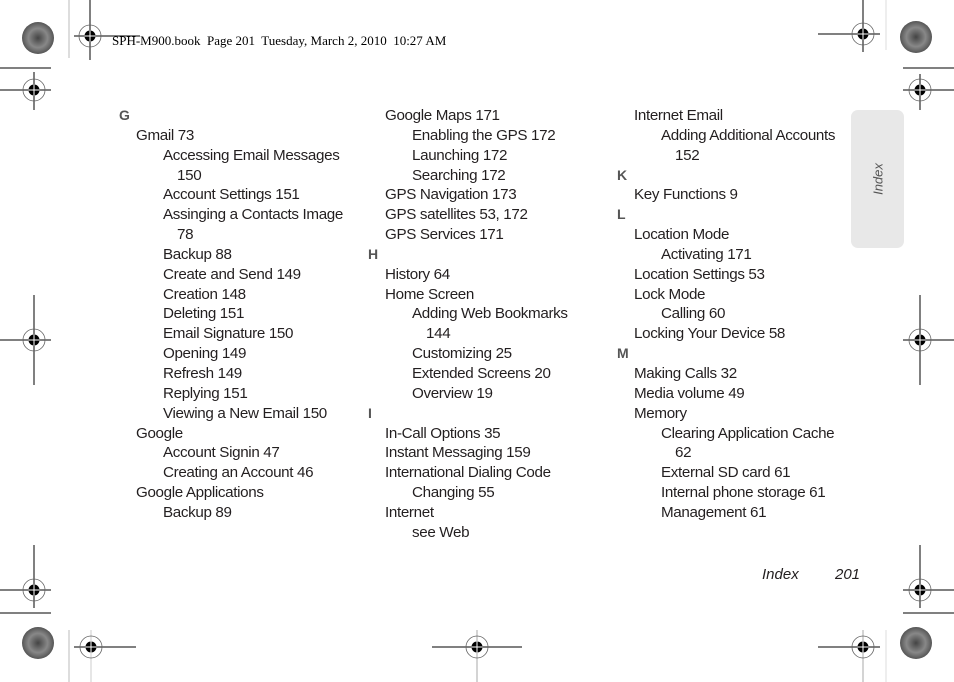  What do you see at coordinates (124, 115) in the screenshot?
I see `index-letter-heading: G` at bounding box center [124, 115].